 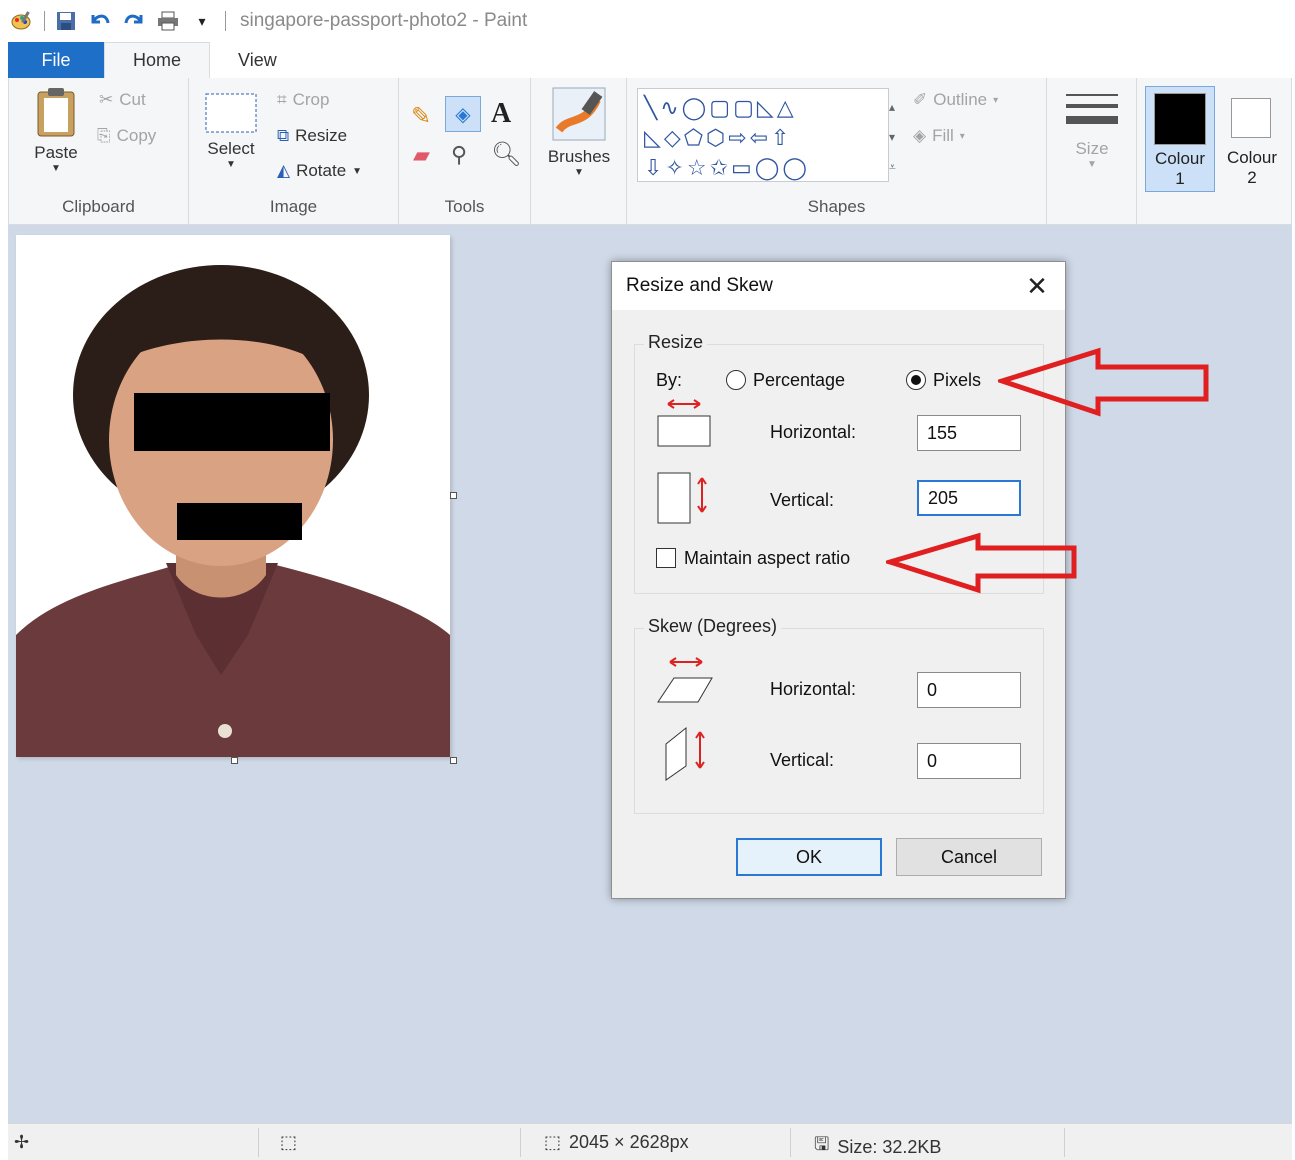 I want to click on undo-icon, so click(x=100, y=21).